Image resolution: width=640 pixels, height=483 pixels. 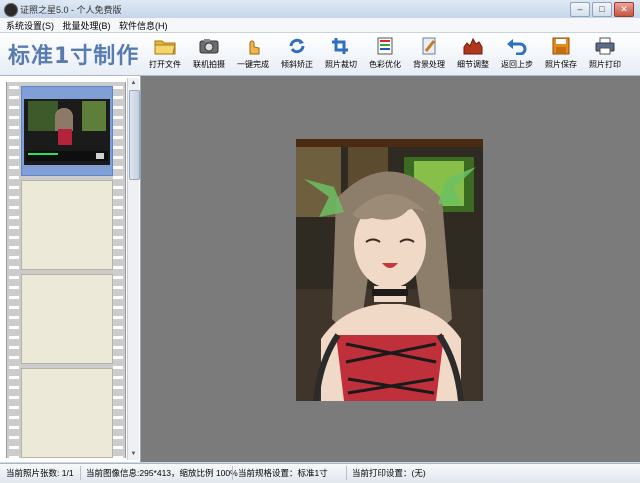 What do you see at coordinates (297, 55) in the screenshot?
I see `tilt-correct-button: 倾斜矫正` at bounding box center [297, 55].